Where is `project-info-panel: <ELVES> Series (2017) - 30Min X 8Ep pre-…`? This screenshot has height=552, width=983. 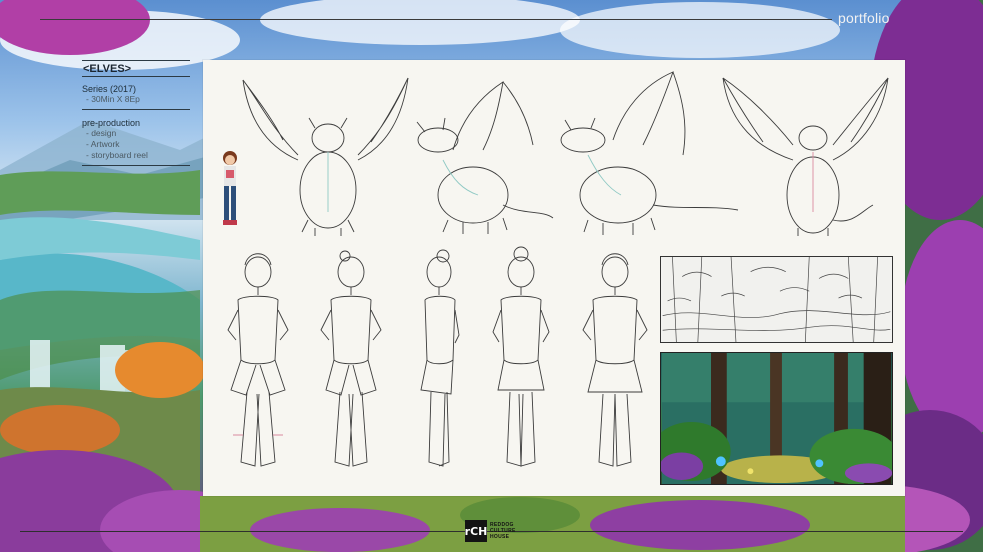
project-info-panel: <ELVES> Series (2017) - 30Min X 8Ep pre-… is located at coordinates (136, 113).